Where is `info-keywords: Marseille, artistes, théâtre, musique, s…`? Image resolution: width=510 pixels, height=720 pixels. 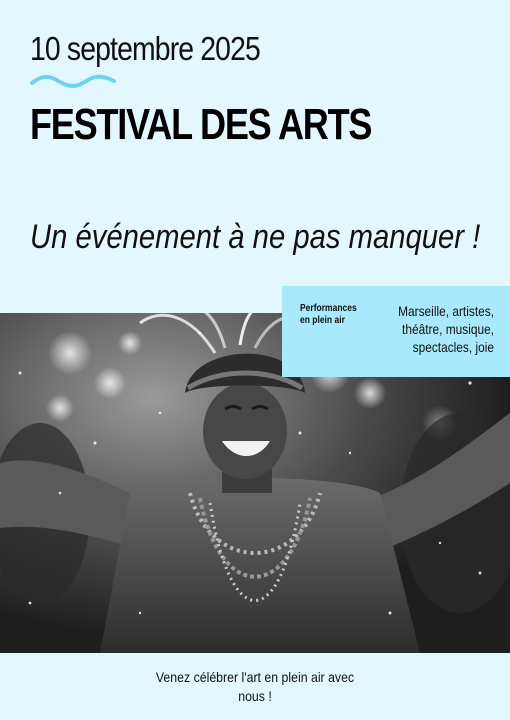 info-keywords: Marseille, artistes, théâtre, musique, s… is located at coordinates (446, 329).